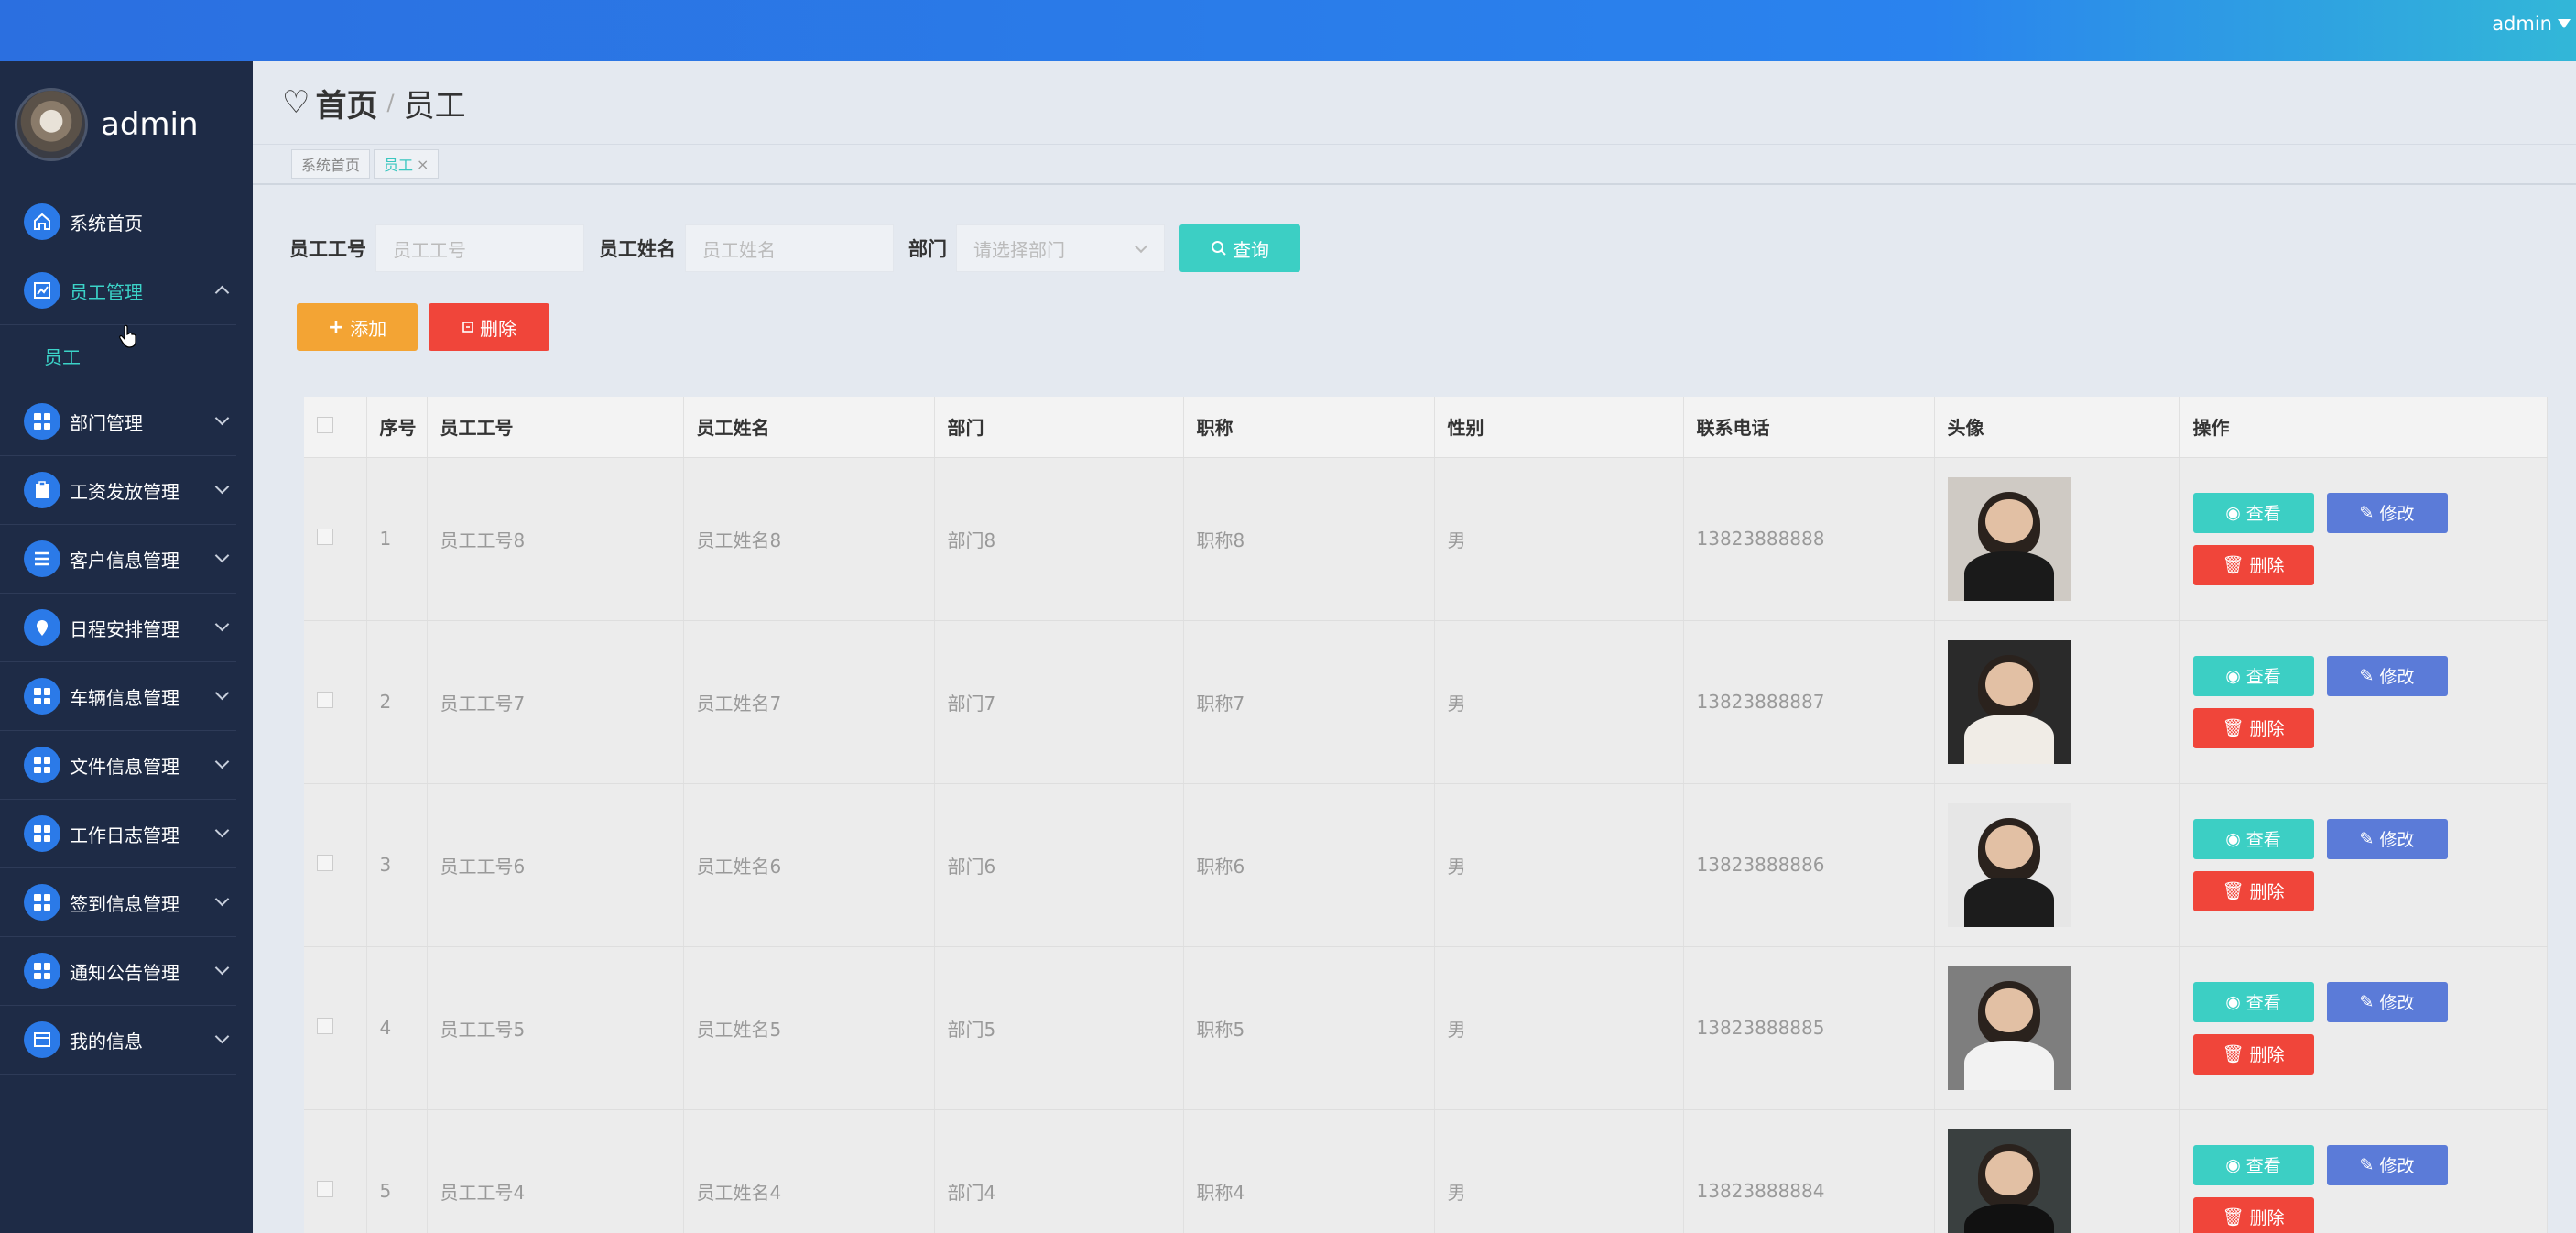  I want to click on query-button: 查询, so click(1239, 248).